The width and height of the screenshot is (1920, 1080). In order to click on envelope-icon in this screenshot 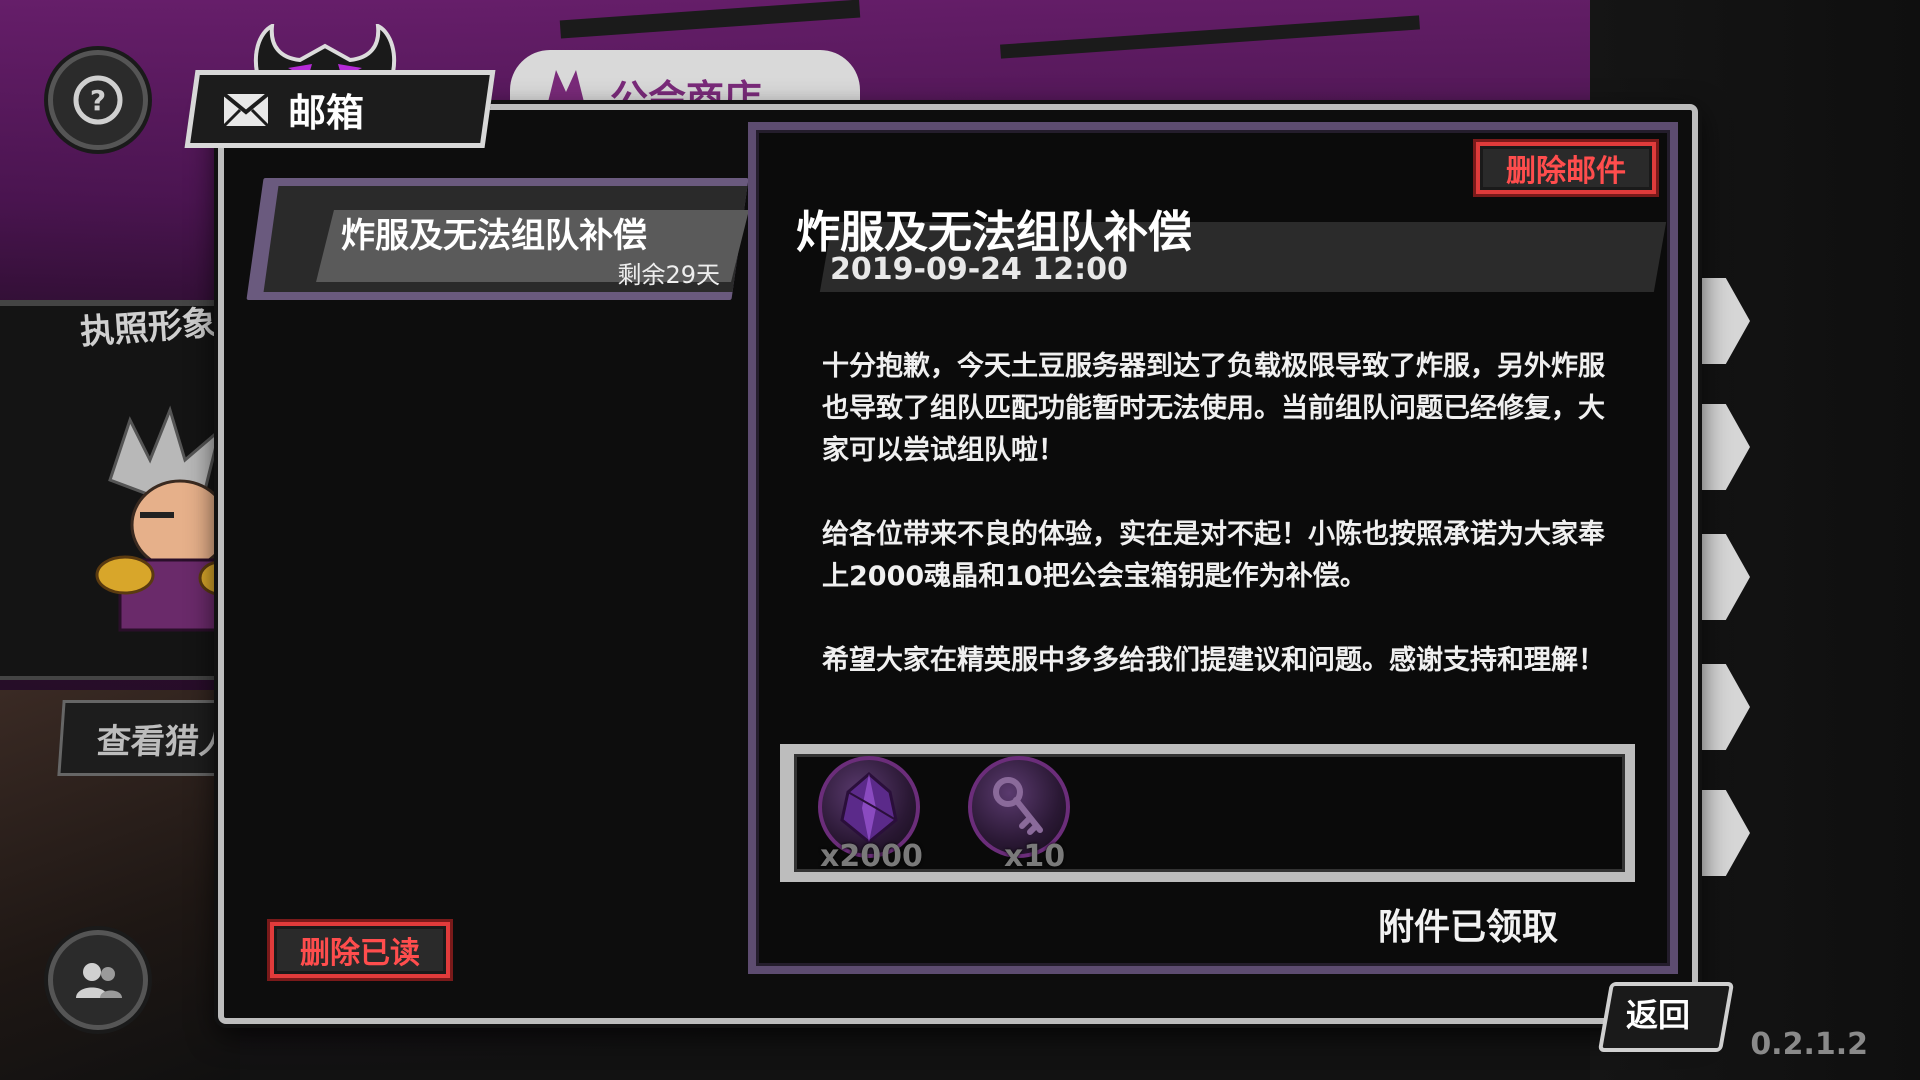, I will do `click(246, 109)`.